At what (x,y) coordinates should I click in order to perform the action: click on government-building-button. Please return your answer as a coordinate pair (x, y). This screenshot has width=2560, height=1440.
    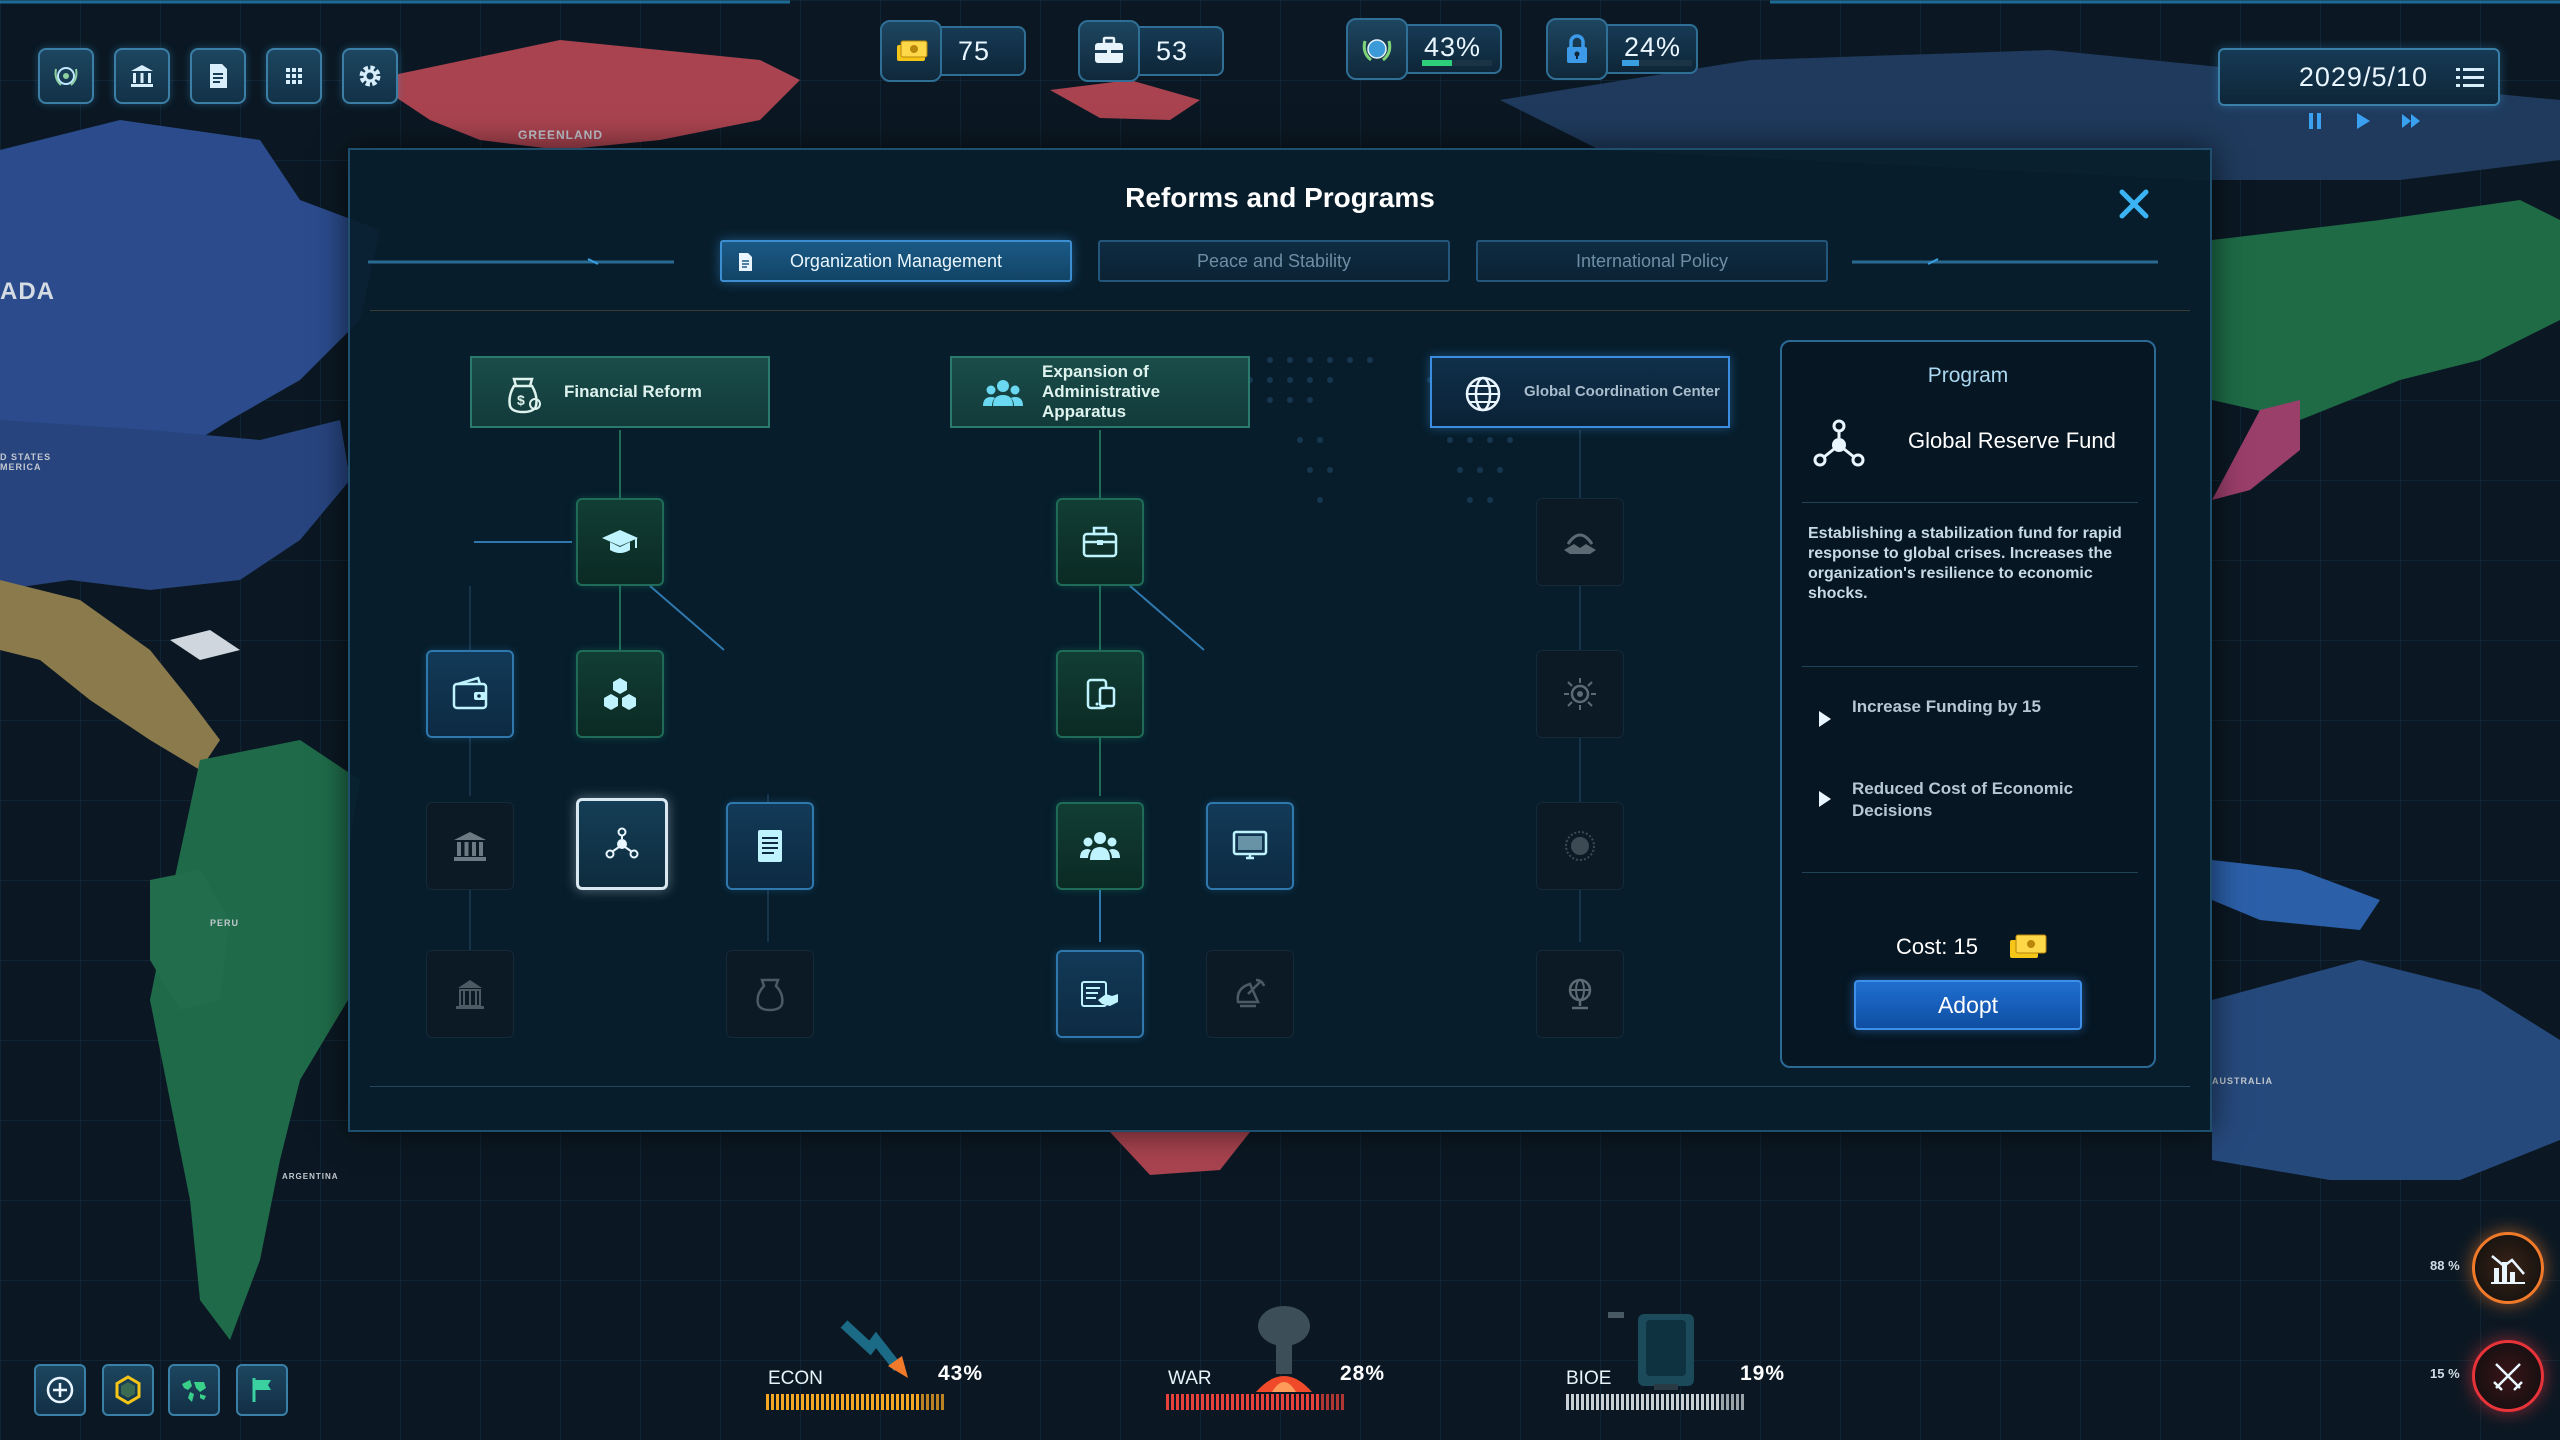
    Looking at the image, I should click on (142, 76).